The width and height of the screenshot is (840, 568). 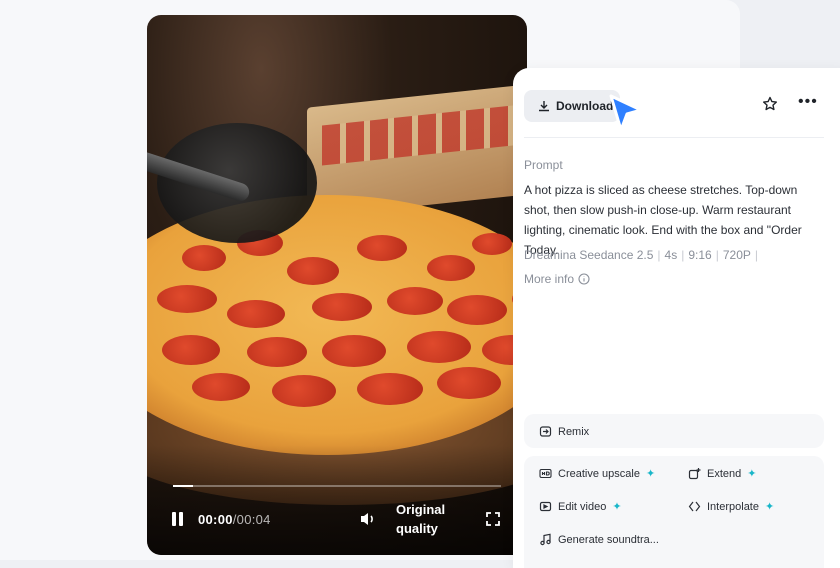 What do you see at coordinates (549, 279) in the screenshot?
I see `more-info-label: More info` at bounding box center [549, 279].